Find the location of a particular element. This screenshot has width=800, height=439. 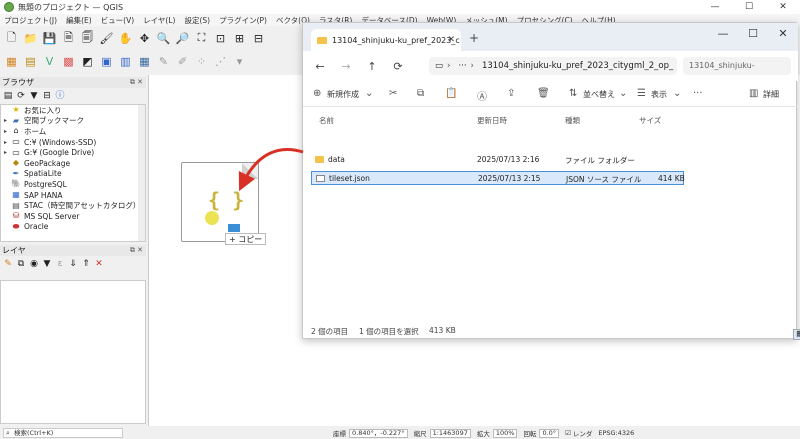

expand-all-icon: ⇓ is located at coordinates (73, 264).